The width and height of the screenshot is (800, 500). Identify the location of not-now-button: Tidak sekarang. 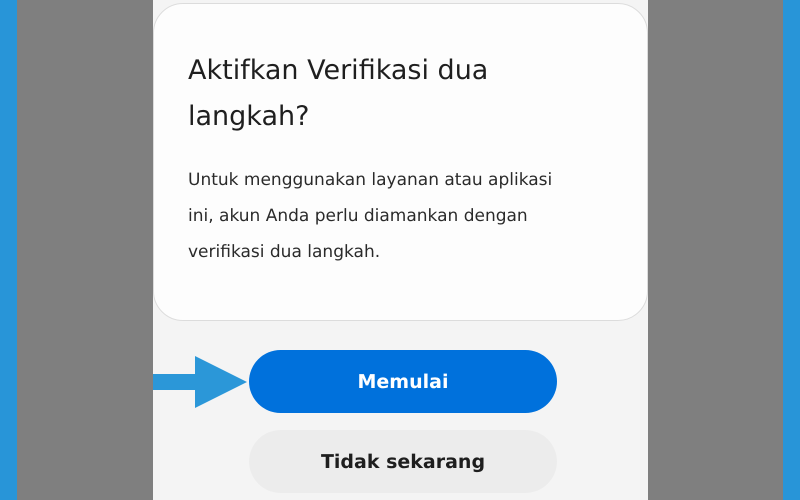
(403, 461).